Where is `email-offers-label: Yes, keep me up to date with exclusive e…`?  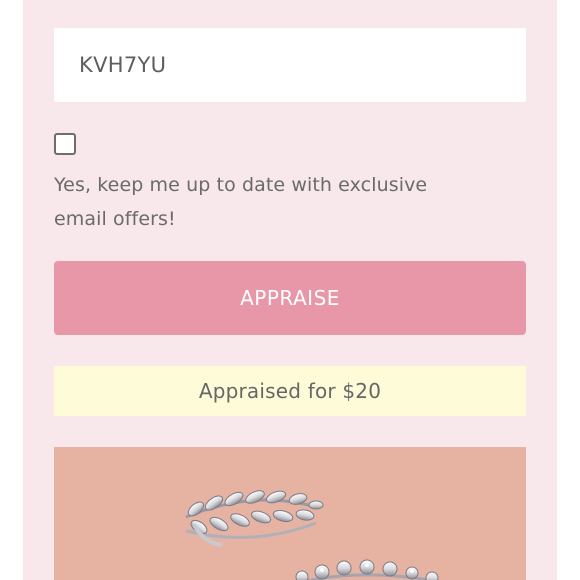
email-offers-label: Yes, keep me up to date with exclusive e… is located at coordinates (241, 202).